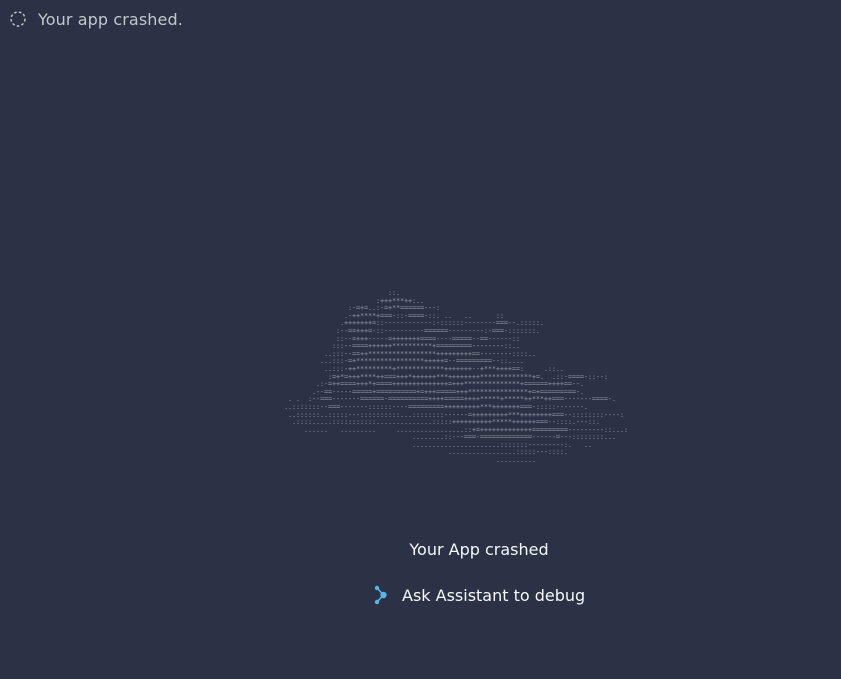 The width and height of the screenshot is (841, 679). I want to click on status-text: Your app crashed., so click(110, 19).